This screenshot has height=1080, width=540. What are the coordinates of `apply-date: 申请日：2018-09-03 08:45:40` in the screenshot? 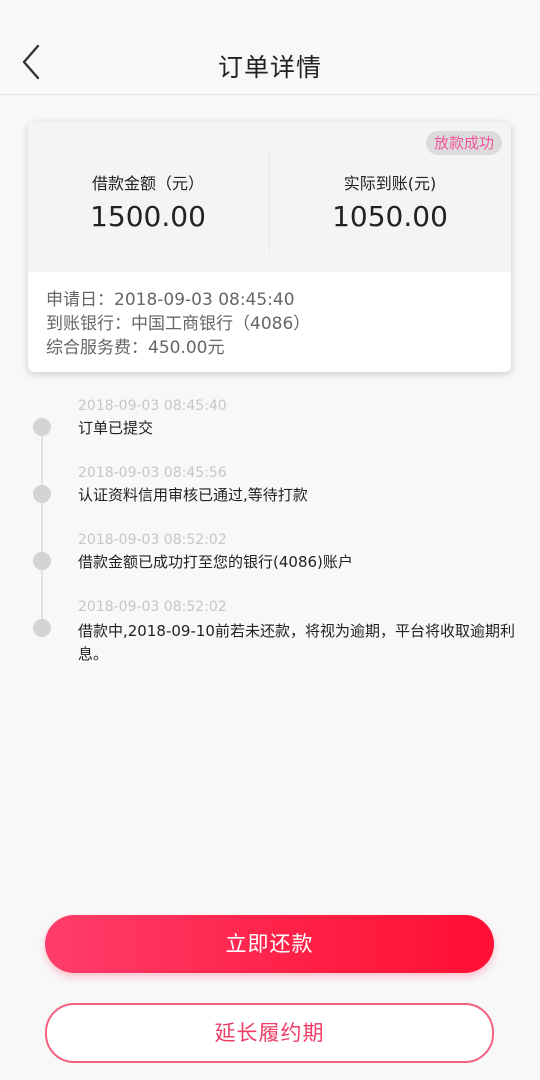 It's located at (170, 300).